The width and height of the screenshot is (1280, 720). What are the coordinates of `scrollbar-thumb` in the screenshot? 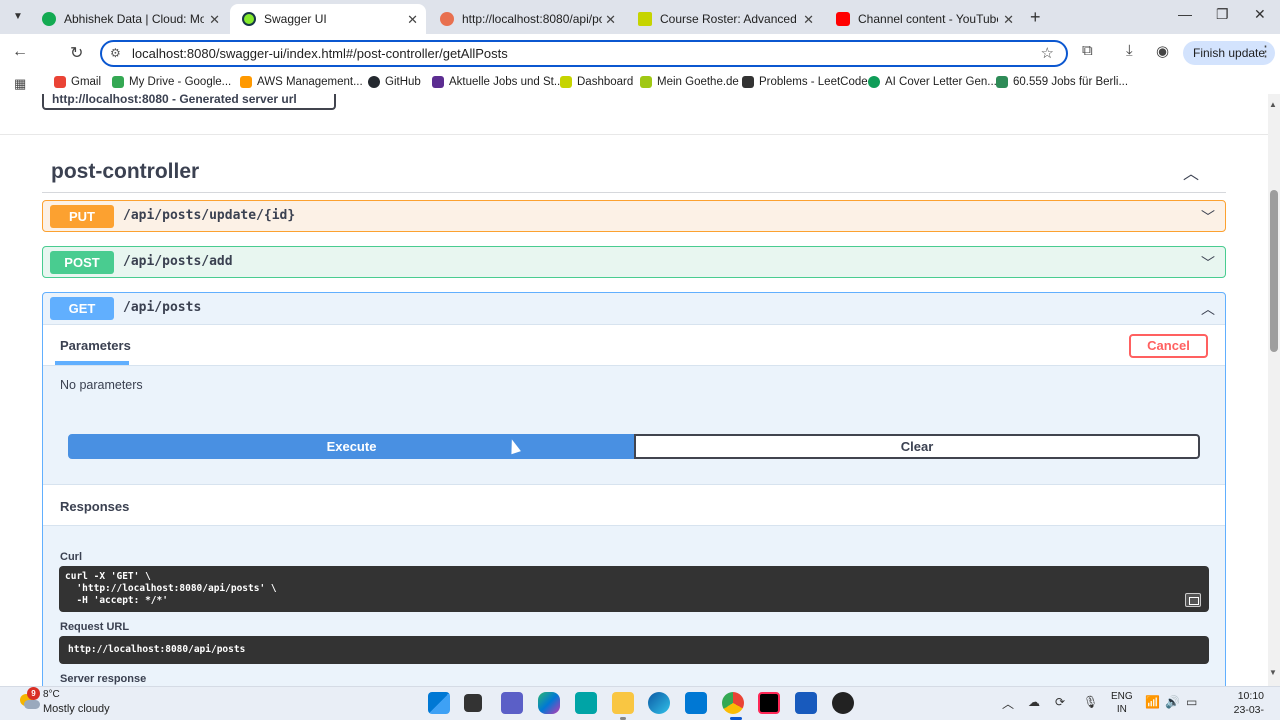 It's located at (1274, 271).